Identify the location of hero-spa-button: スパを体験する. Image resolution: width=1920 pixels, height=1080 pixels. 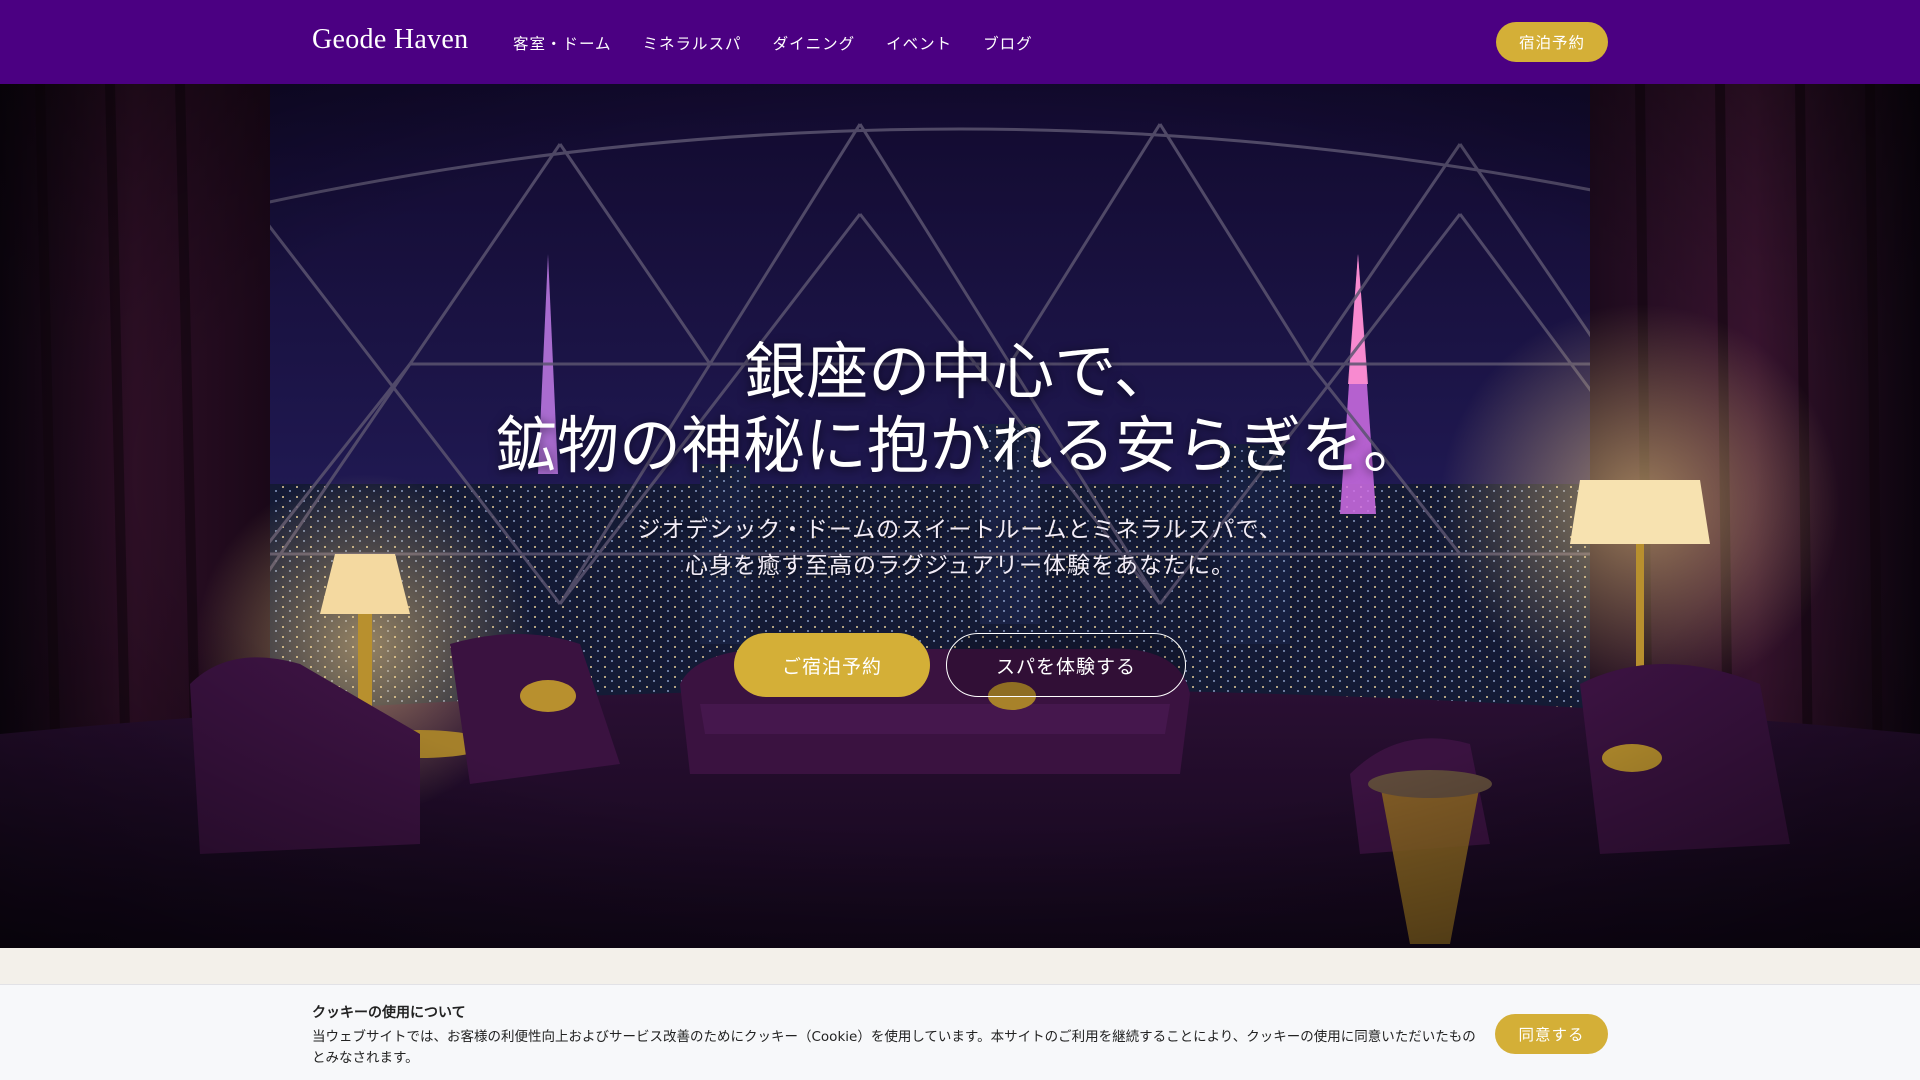
(1066, 665).